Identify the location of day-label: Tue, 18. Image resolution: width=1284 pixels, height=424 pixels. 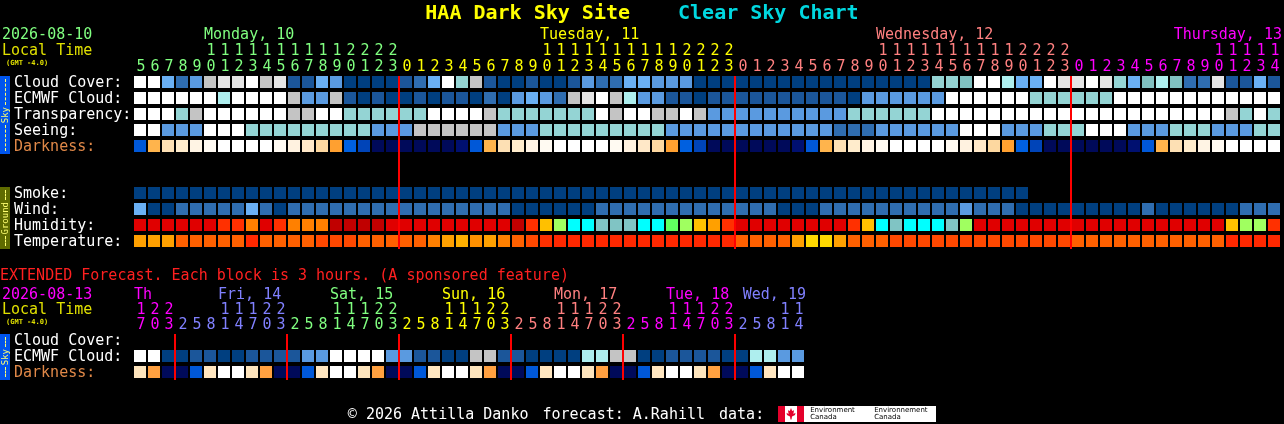
(698, 294).